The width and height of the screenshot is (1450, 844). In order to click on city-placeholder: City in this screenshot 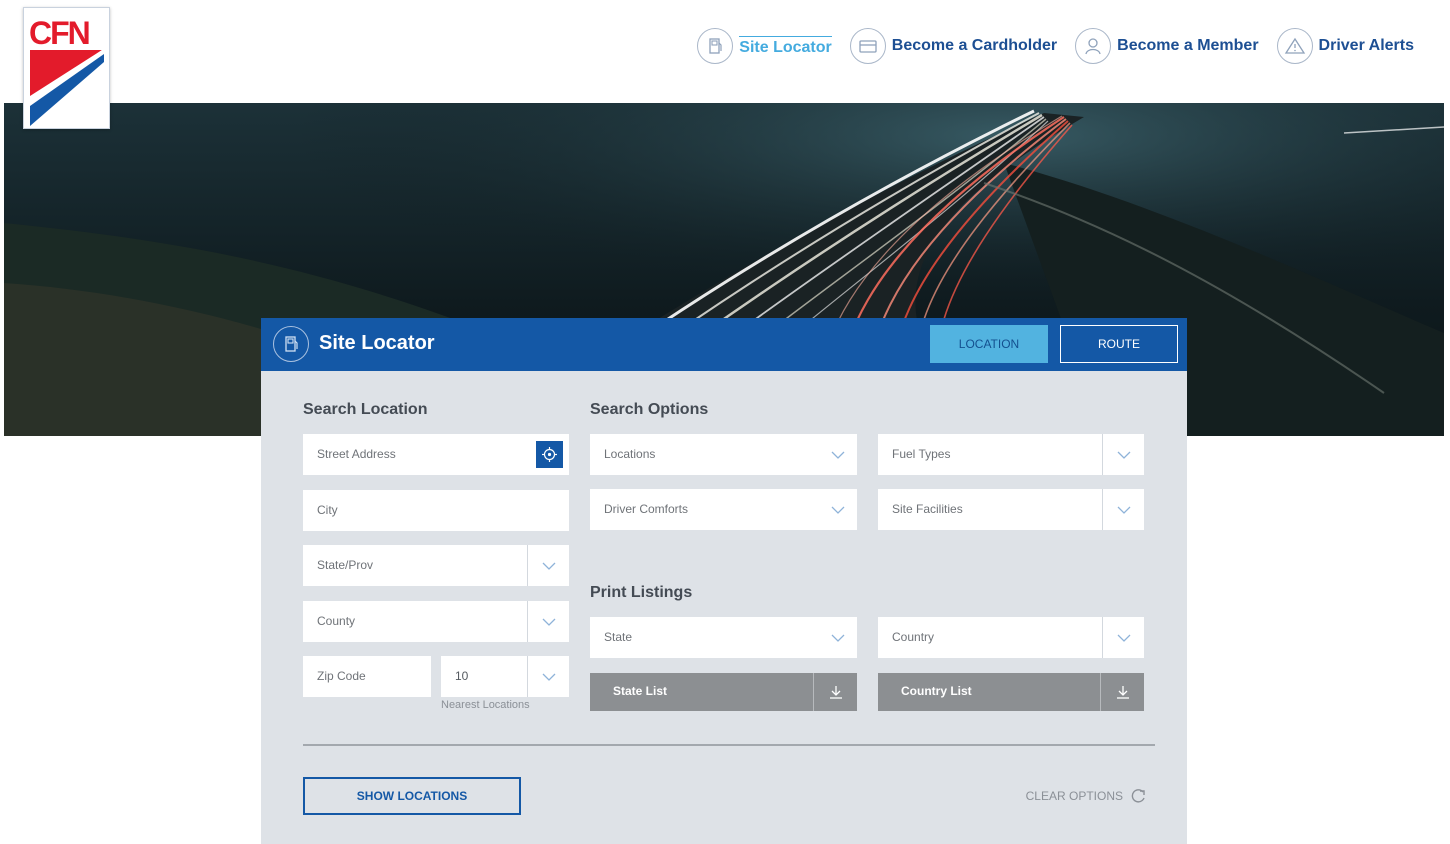, I will do `click(327, 510)`.